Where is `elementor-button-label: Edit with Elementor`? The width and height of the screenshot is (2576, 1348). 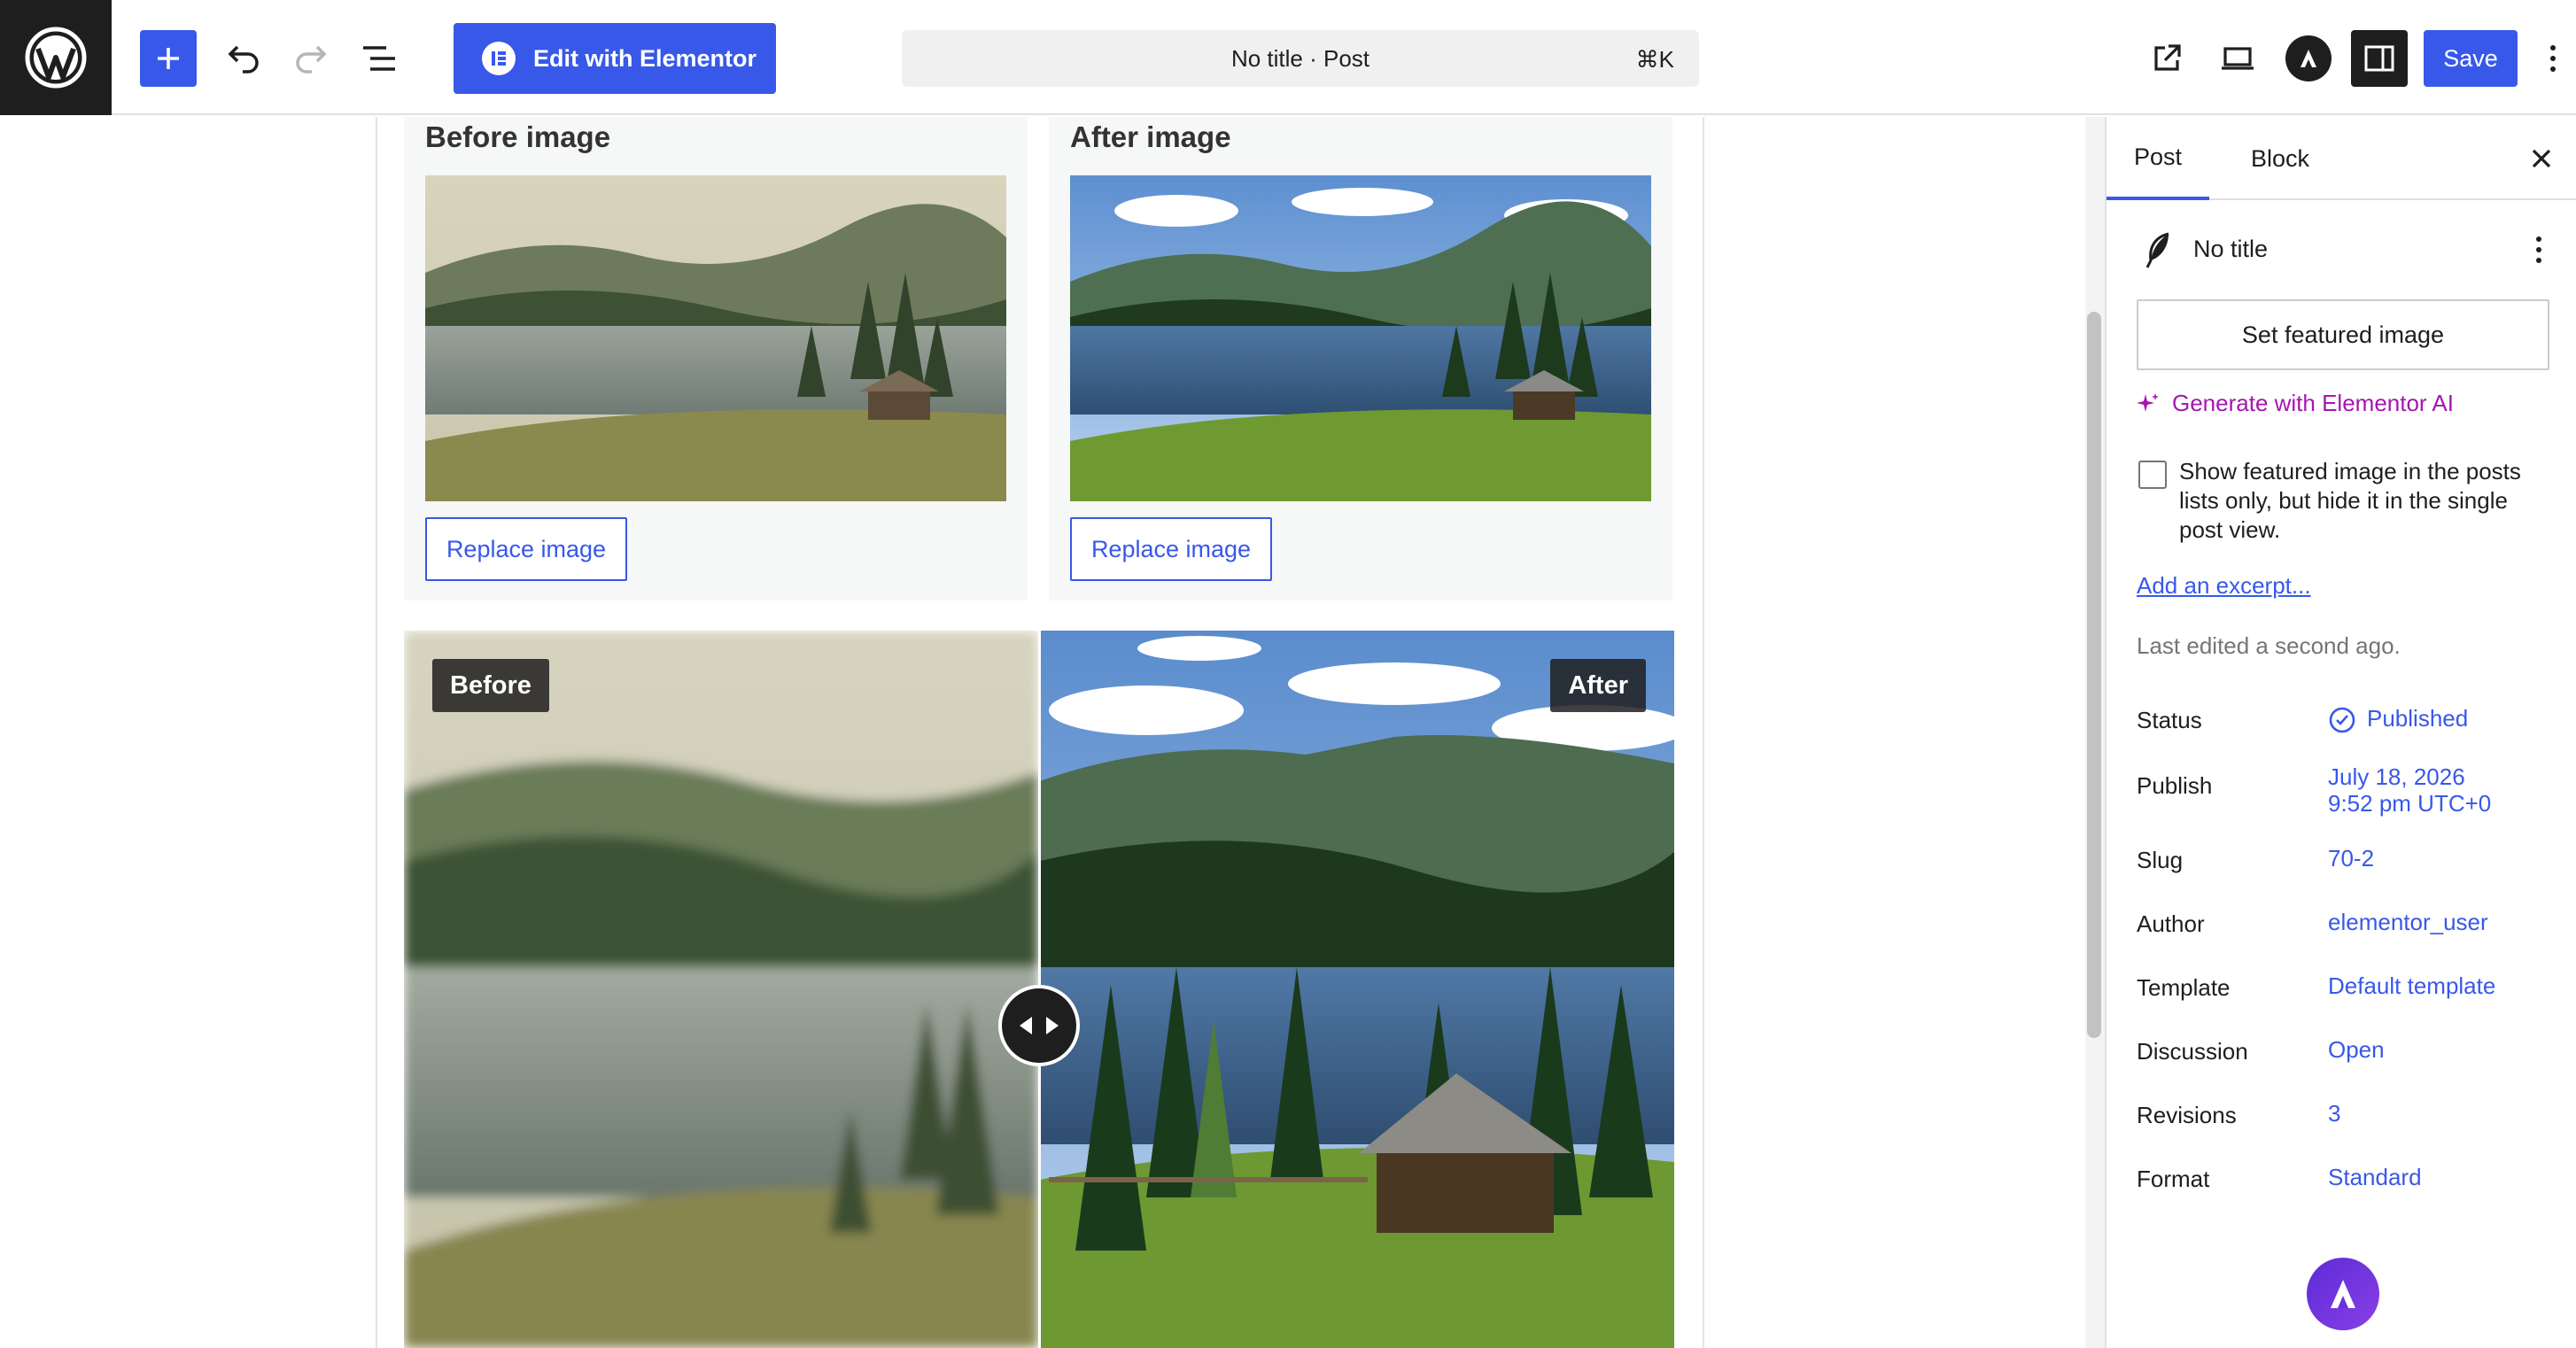 elementor-button-label: Edit with Elementor is located at coordinates (645, 58).